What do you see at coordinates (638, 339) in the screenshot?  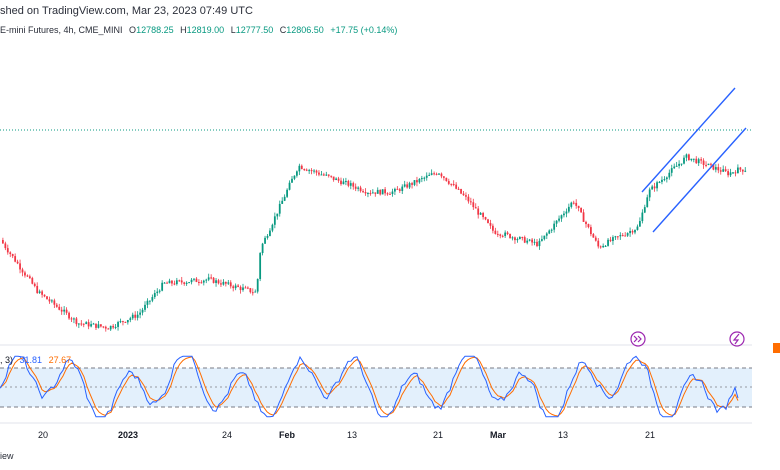 I see `replay-icon` at bounding box center [638, 339].